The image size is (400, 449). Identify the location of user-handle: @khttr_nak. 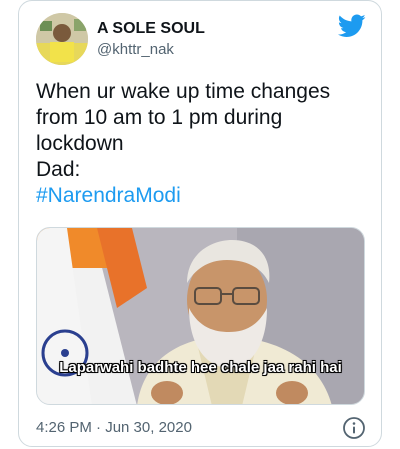
(135, 49).